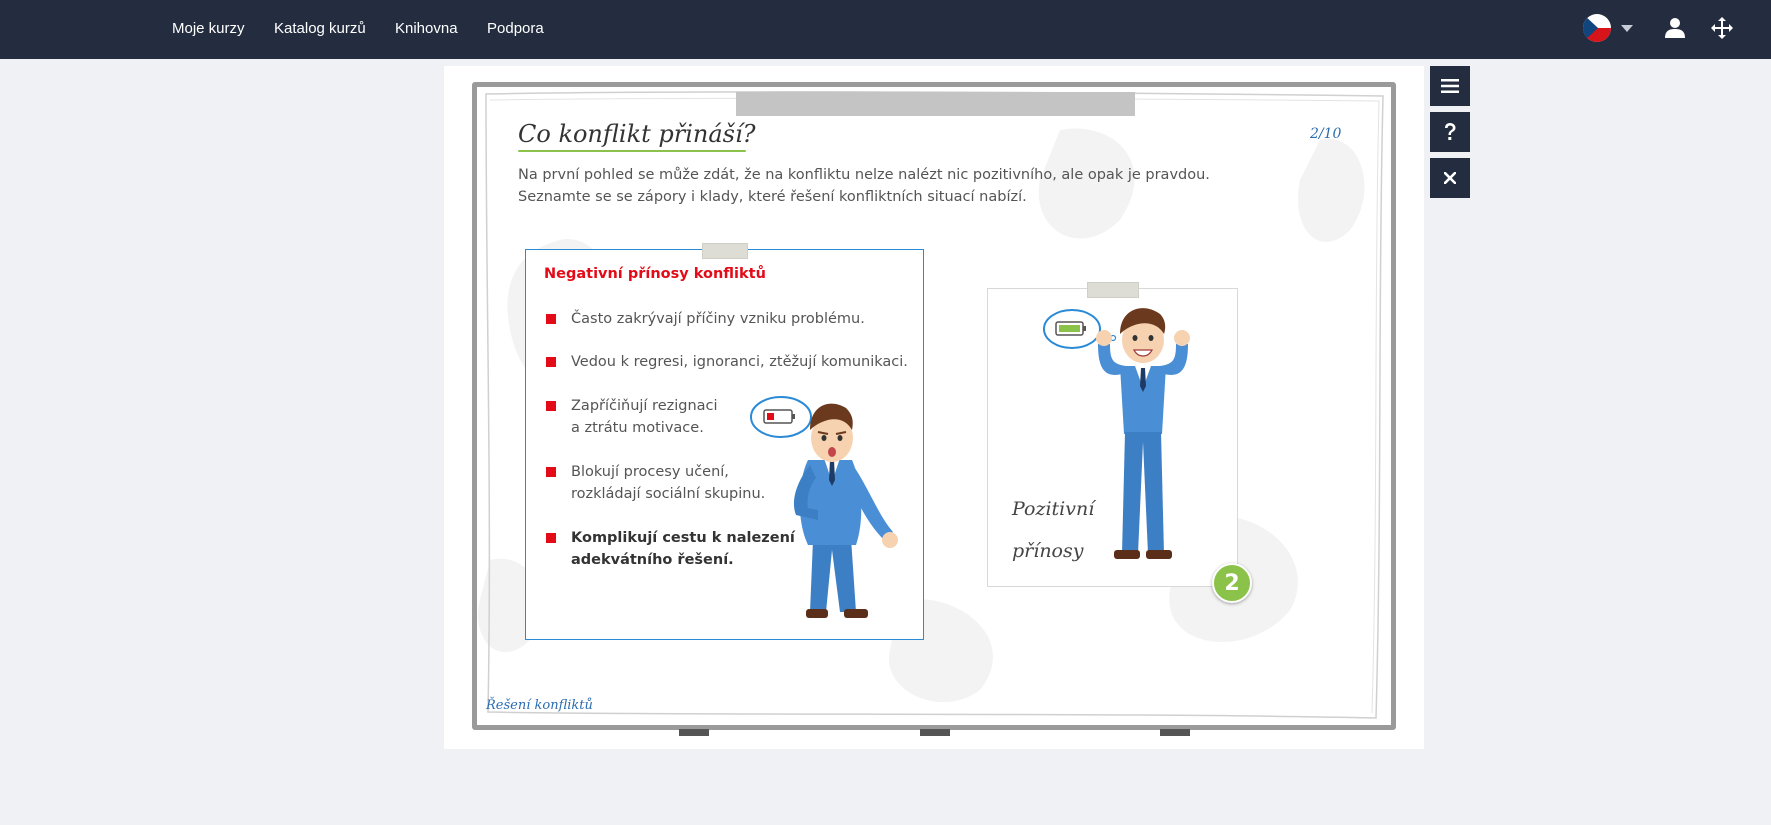 The image size is (1771, 825). What do you see at coordinates (668, 494) in the screenshot?
I see `negative-item-cont: rozkládají sociální skupinu.` at bounding box center [668, 494].